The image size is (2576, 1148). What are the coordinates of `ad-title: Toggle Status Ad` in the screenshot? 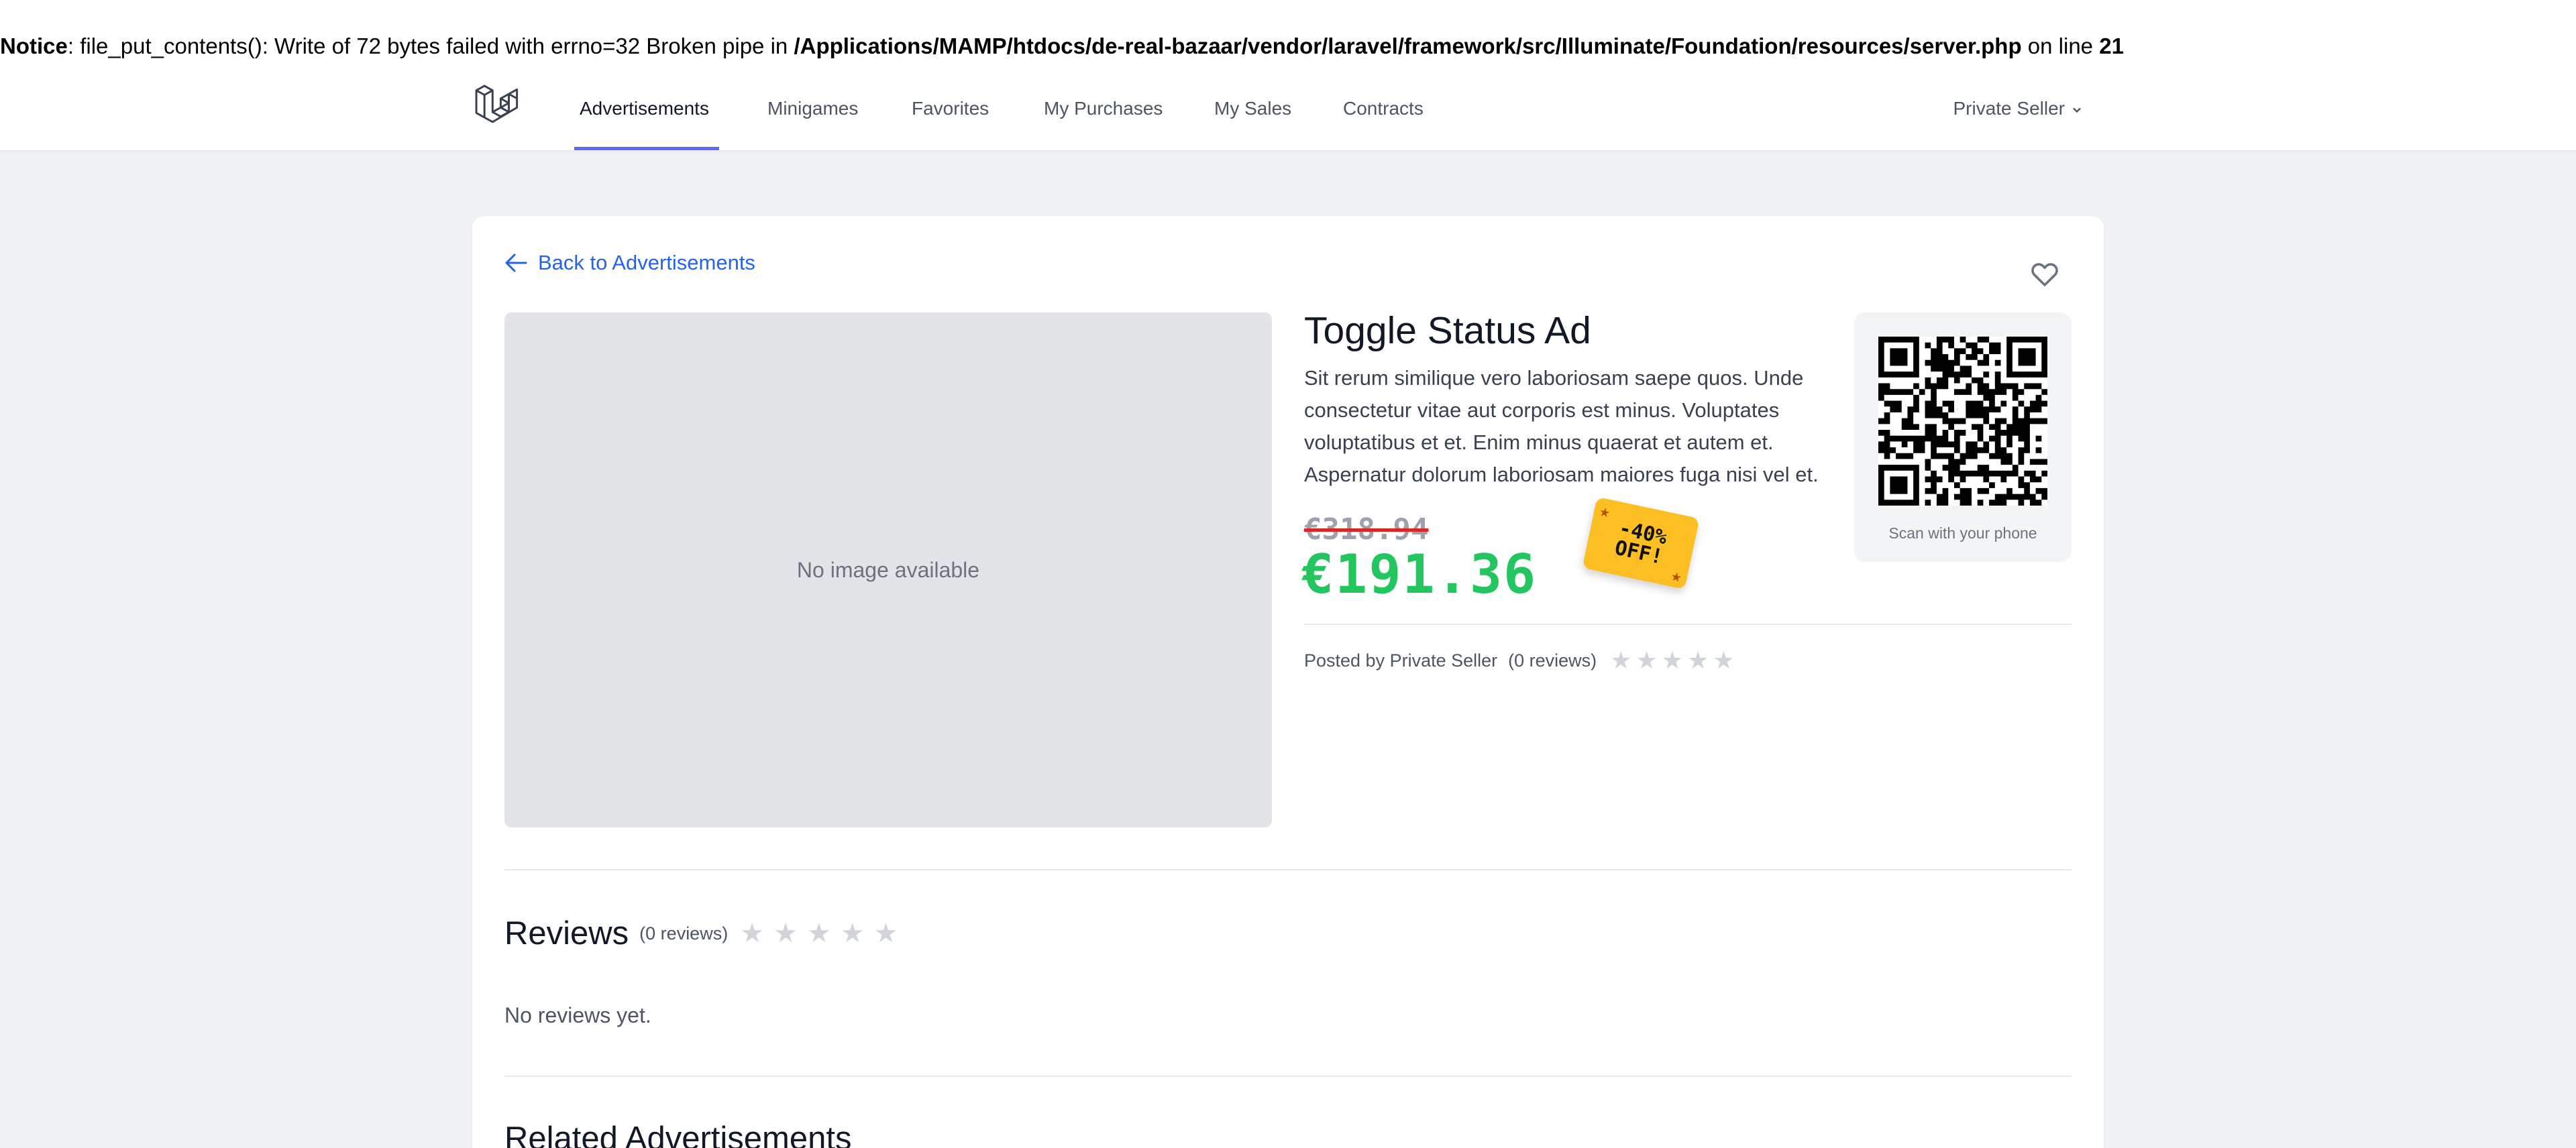 It's located at (1447, 330).